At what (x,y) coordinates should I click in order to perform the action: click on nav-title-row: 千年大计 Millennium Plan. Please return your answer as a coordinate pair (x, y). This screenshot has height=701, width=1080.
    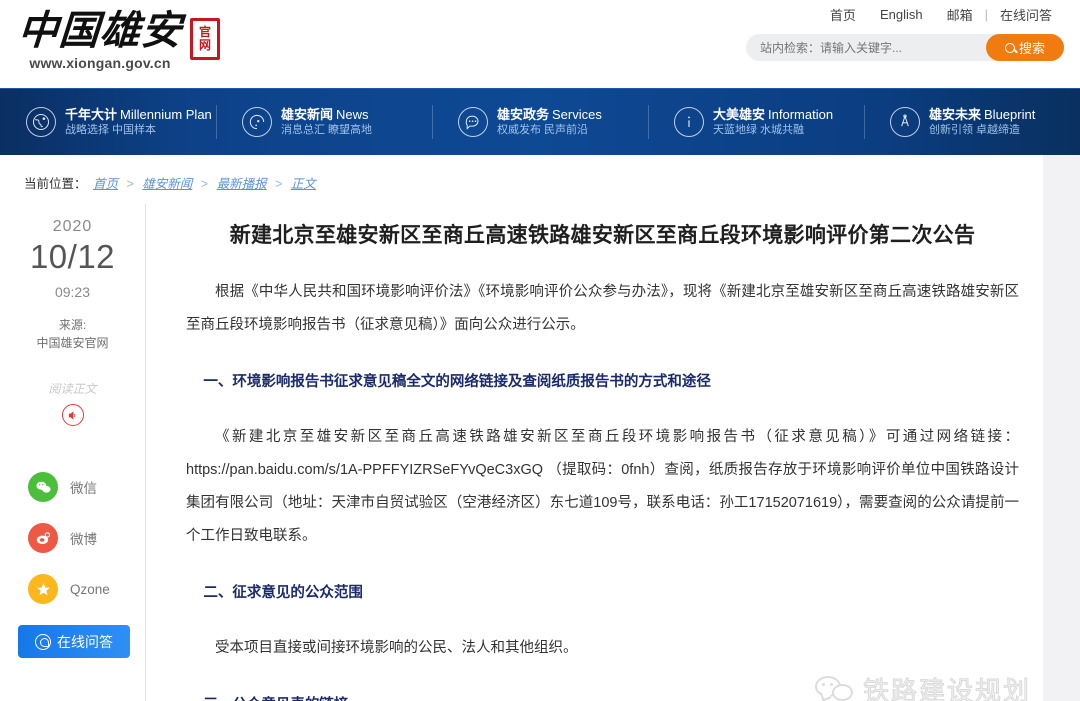
    Looking at the image, I should click on (138, 115).